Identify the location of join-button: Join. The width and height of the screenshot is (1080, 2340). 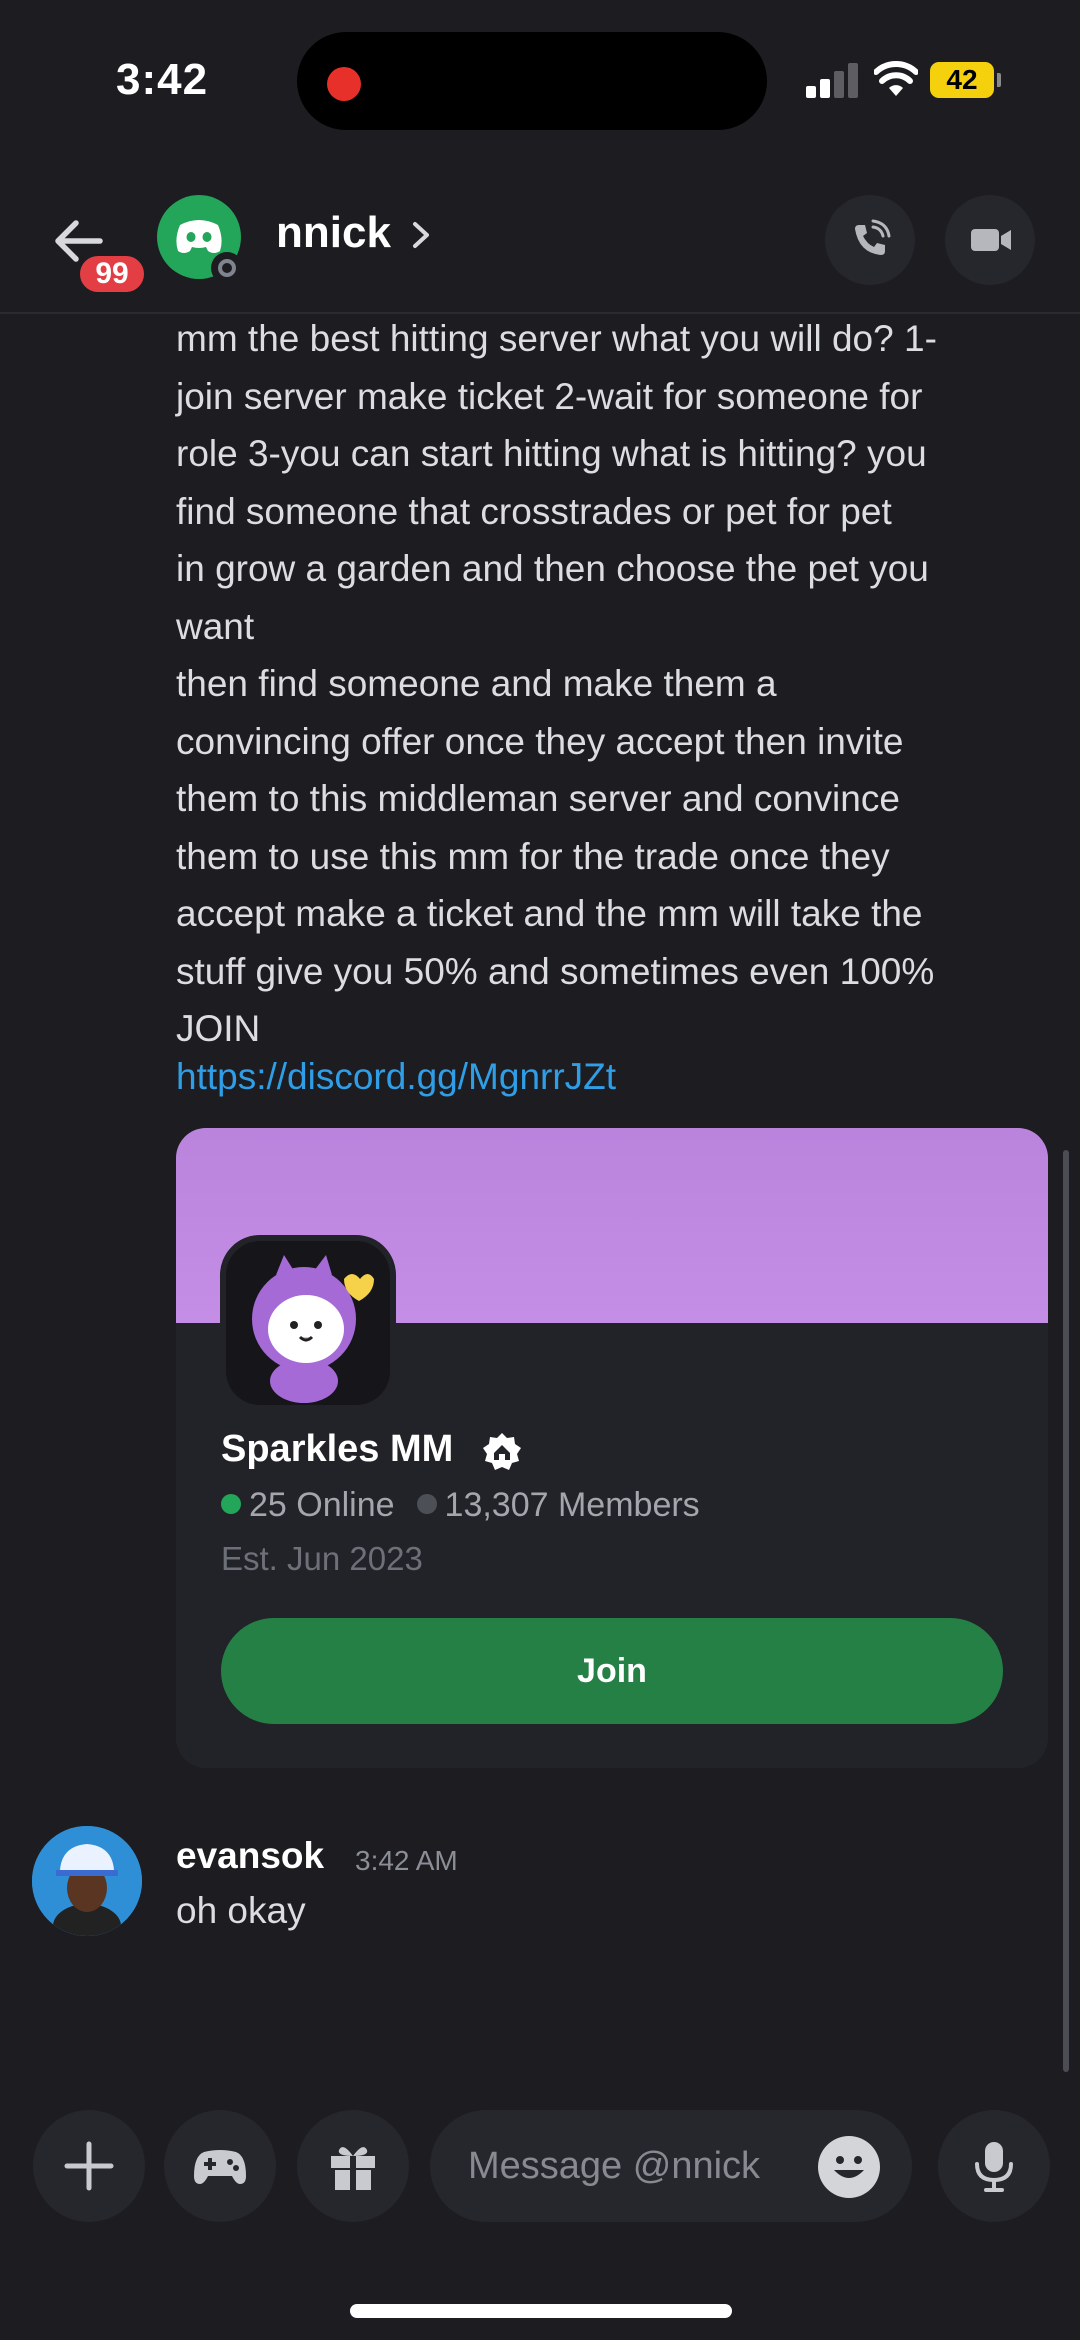
(612, 1671).